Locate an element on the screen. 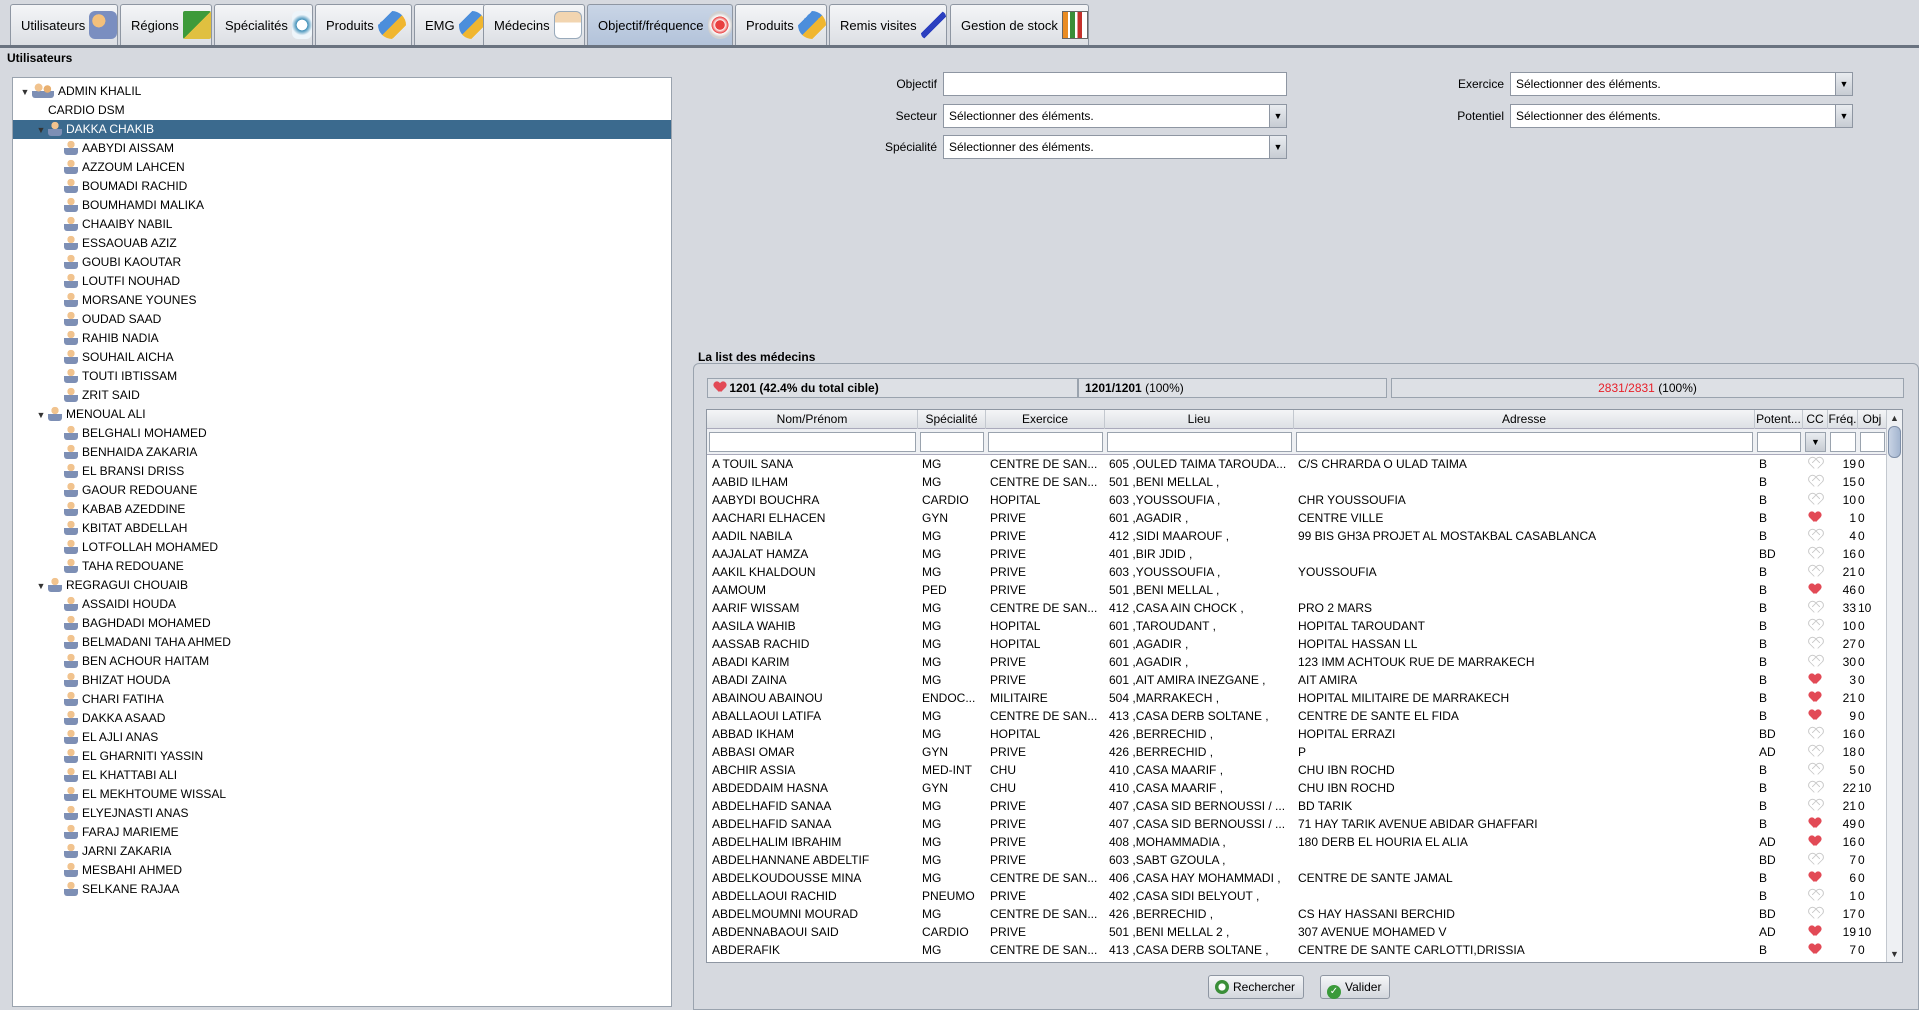  tab-gestion-de-stock: Gestion de stock is located at coordinates (1019, 24).